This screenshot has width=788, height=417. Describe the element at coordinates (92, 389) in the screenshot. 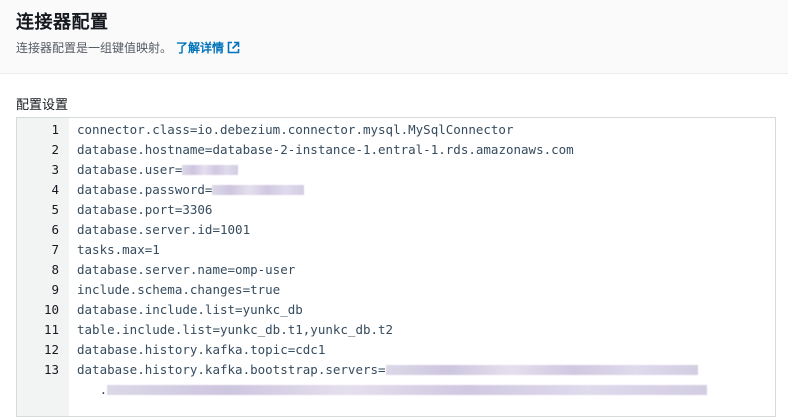

I see `code-text-prefix: .` at that location.